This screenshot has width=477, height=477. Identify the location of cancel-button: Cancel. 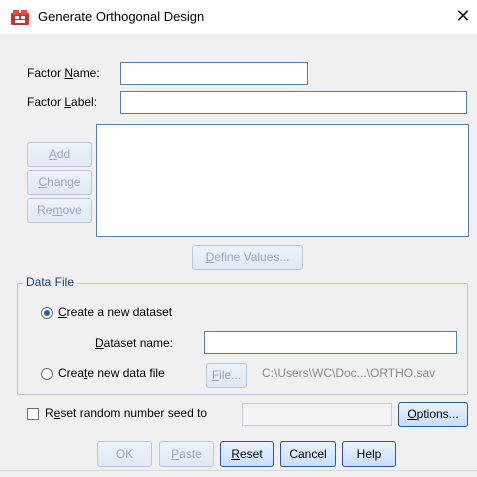
(308, 454).